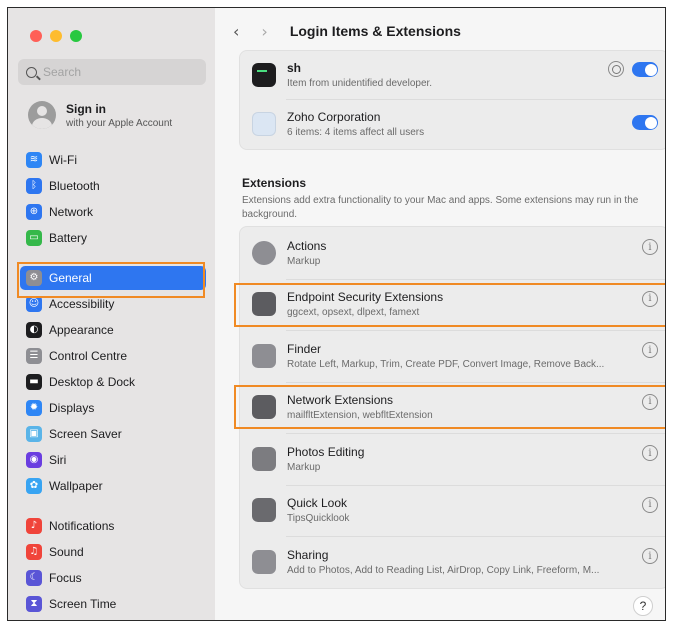 The image size is (673, 628). I want to click on extension-name: Actions, so click(307, 245).